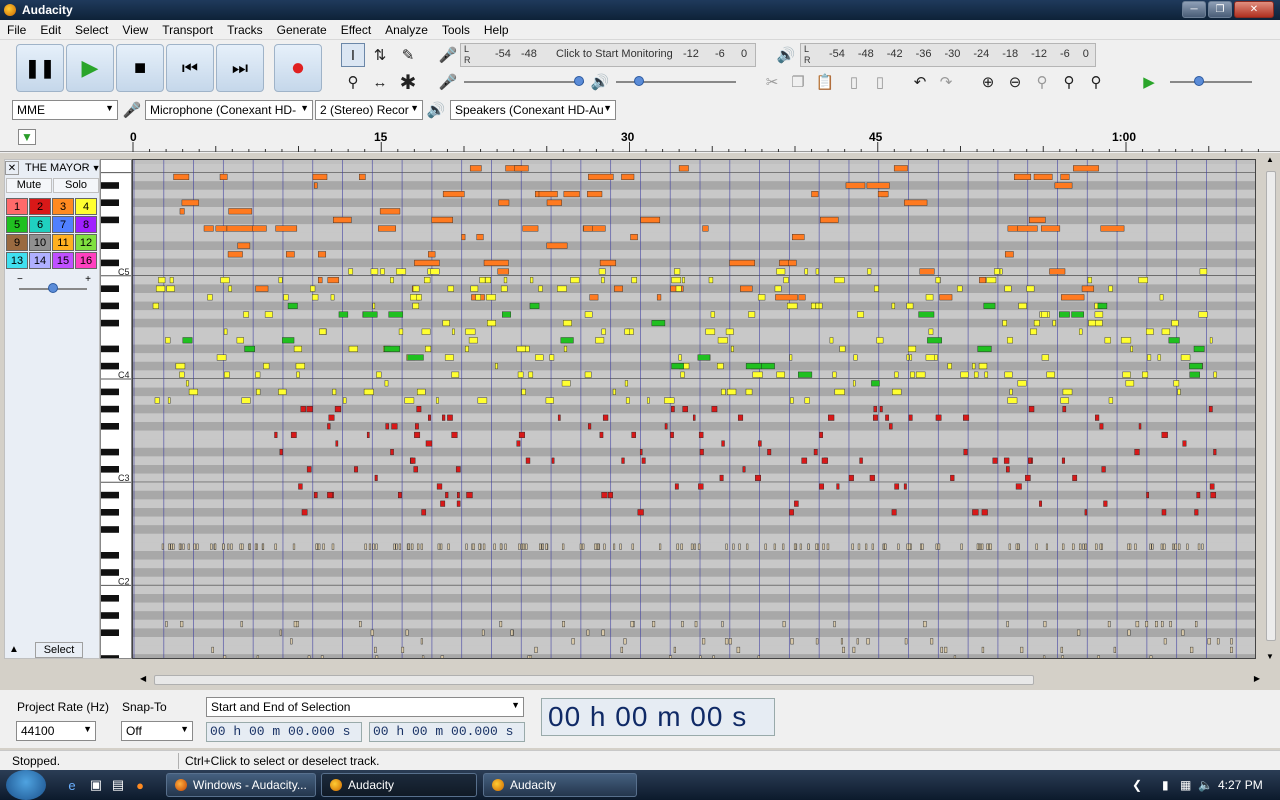 The image size is (1280, 800). What do you see at coordinates (456, 30) in the screenshot?
I see `menu-tools: Tools` at bounding box center [456, 30].